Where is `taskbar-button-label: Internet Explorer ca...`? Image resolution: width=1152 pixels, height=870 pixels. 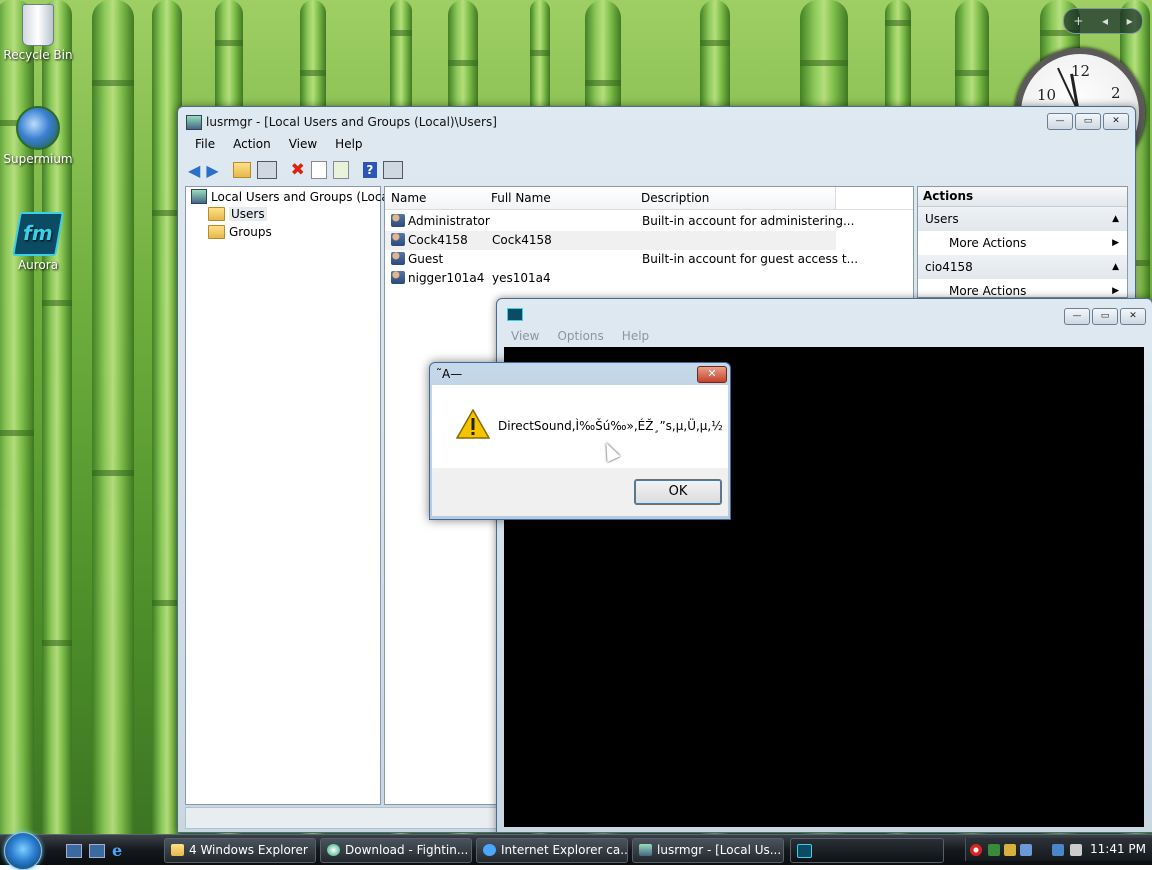
taskbar-button-label: Internet Explorer ca... is located at coordinates (564, 850).